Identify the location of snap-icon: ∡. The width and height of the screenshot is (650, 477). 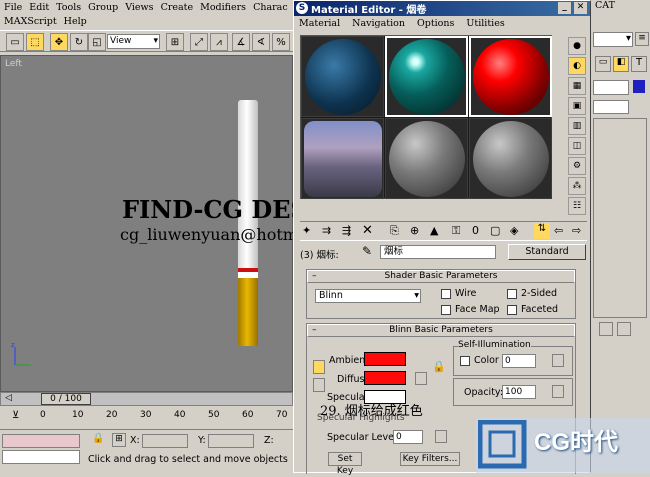
(241, 42).